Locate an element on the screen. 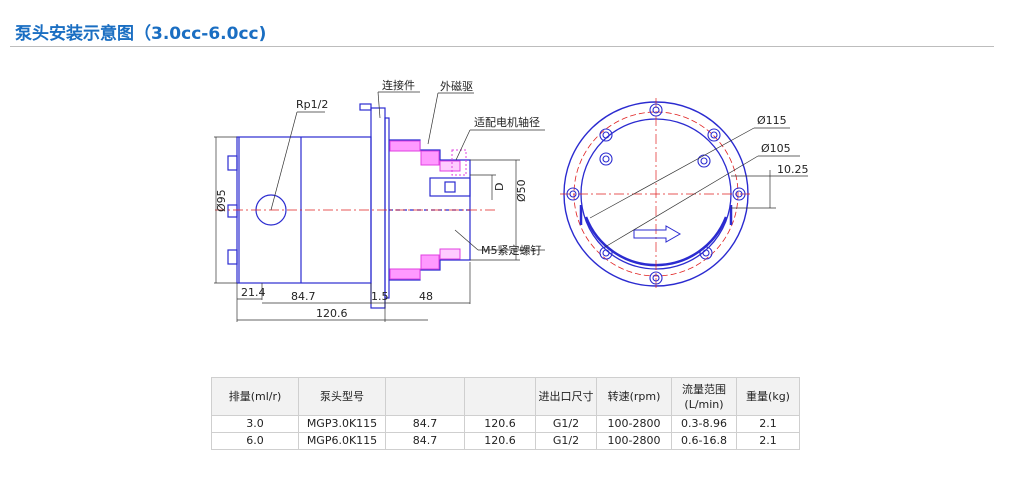 The width and height of the screenshot is (1011, 477). label-rp: Rp1/2 is located at coordinates (312, 104).